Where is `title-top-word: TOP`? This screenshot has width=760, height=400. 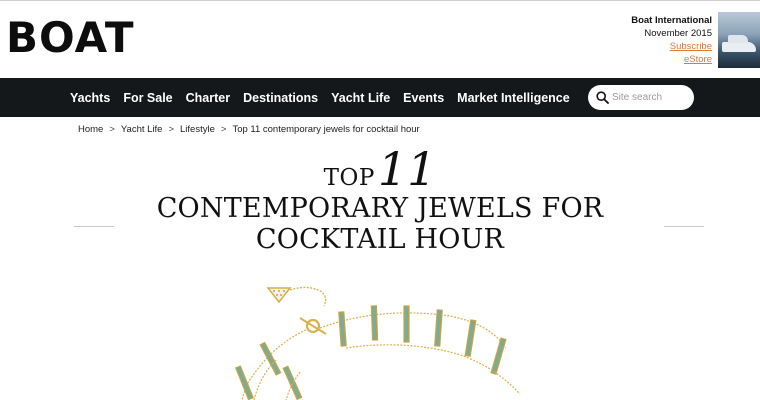 title-top-word: TOP is located at coordinates (349, 178).